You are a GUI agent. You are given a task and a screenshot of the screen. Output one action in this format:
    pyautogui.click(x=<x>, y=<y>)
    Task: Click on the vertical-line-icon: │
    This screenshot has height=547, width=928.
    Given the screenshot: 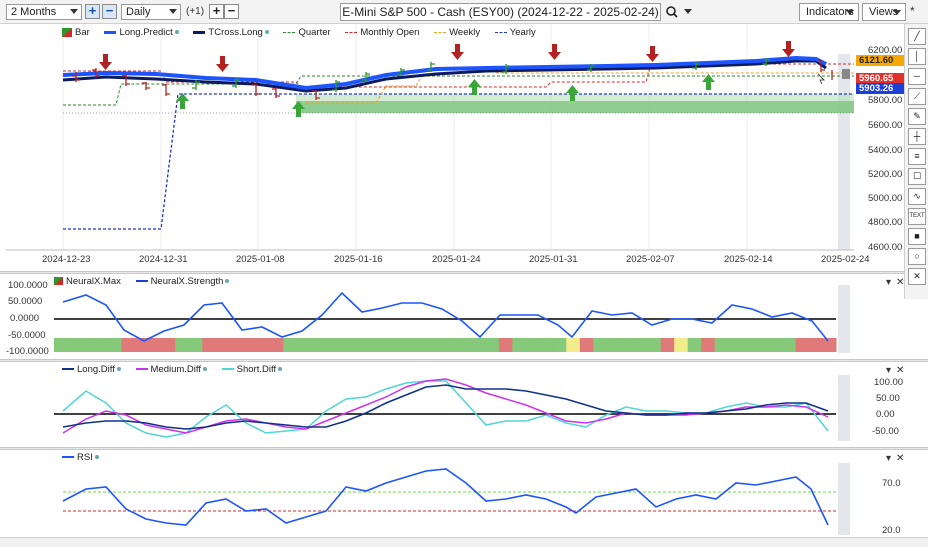 What is the action you would take?
    pyautogui.click(x=917, y=56)
    